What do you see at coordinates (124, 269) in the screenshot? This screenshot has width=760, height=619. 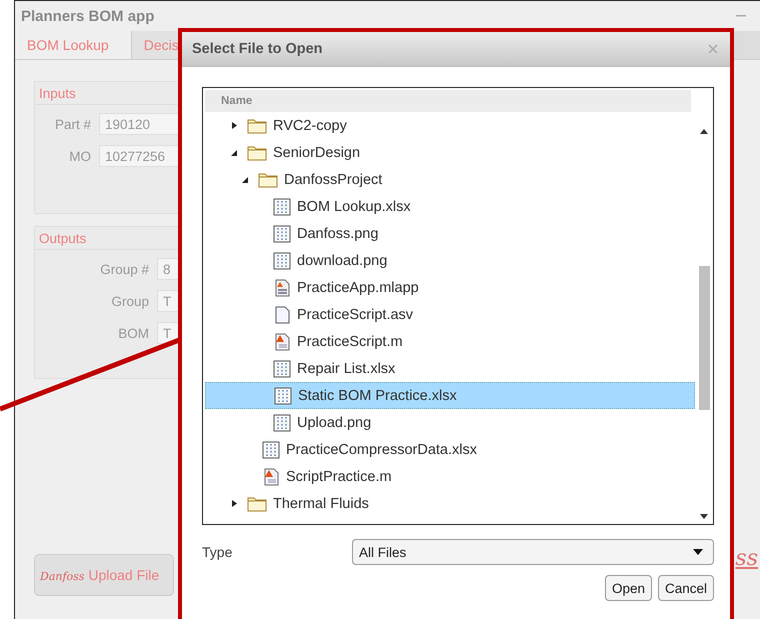 I see `field-label: Group #` at bounding box center [124, 269].